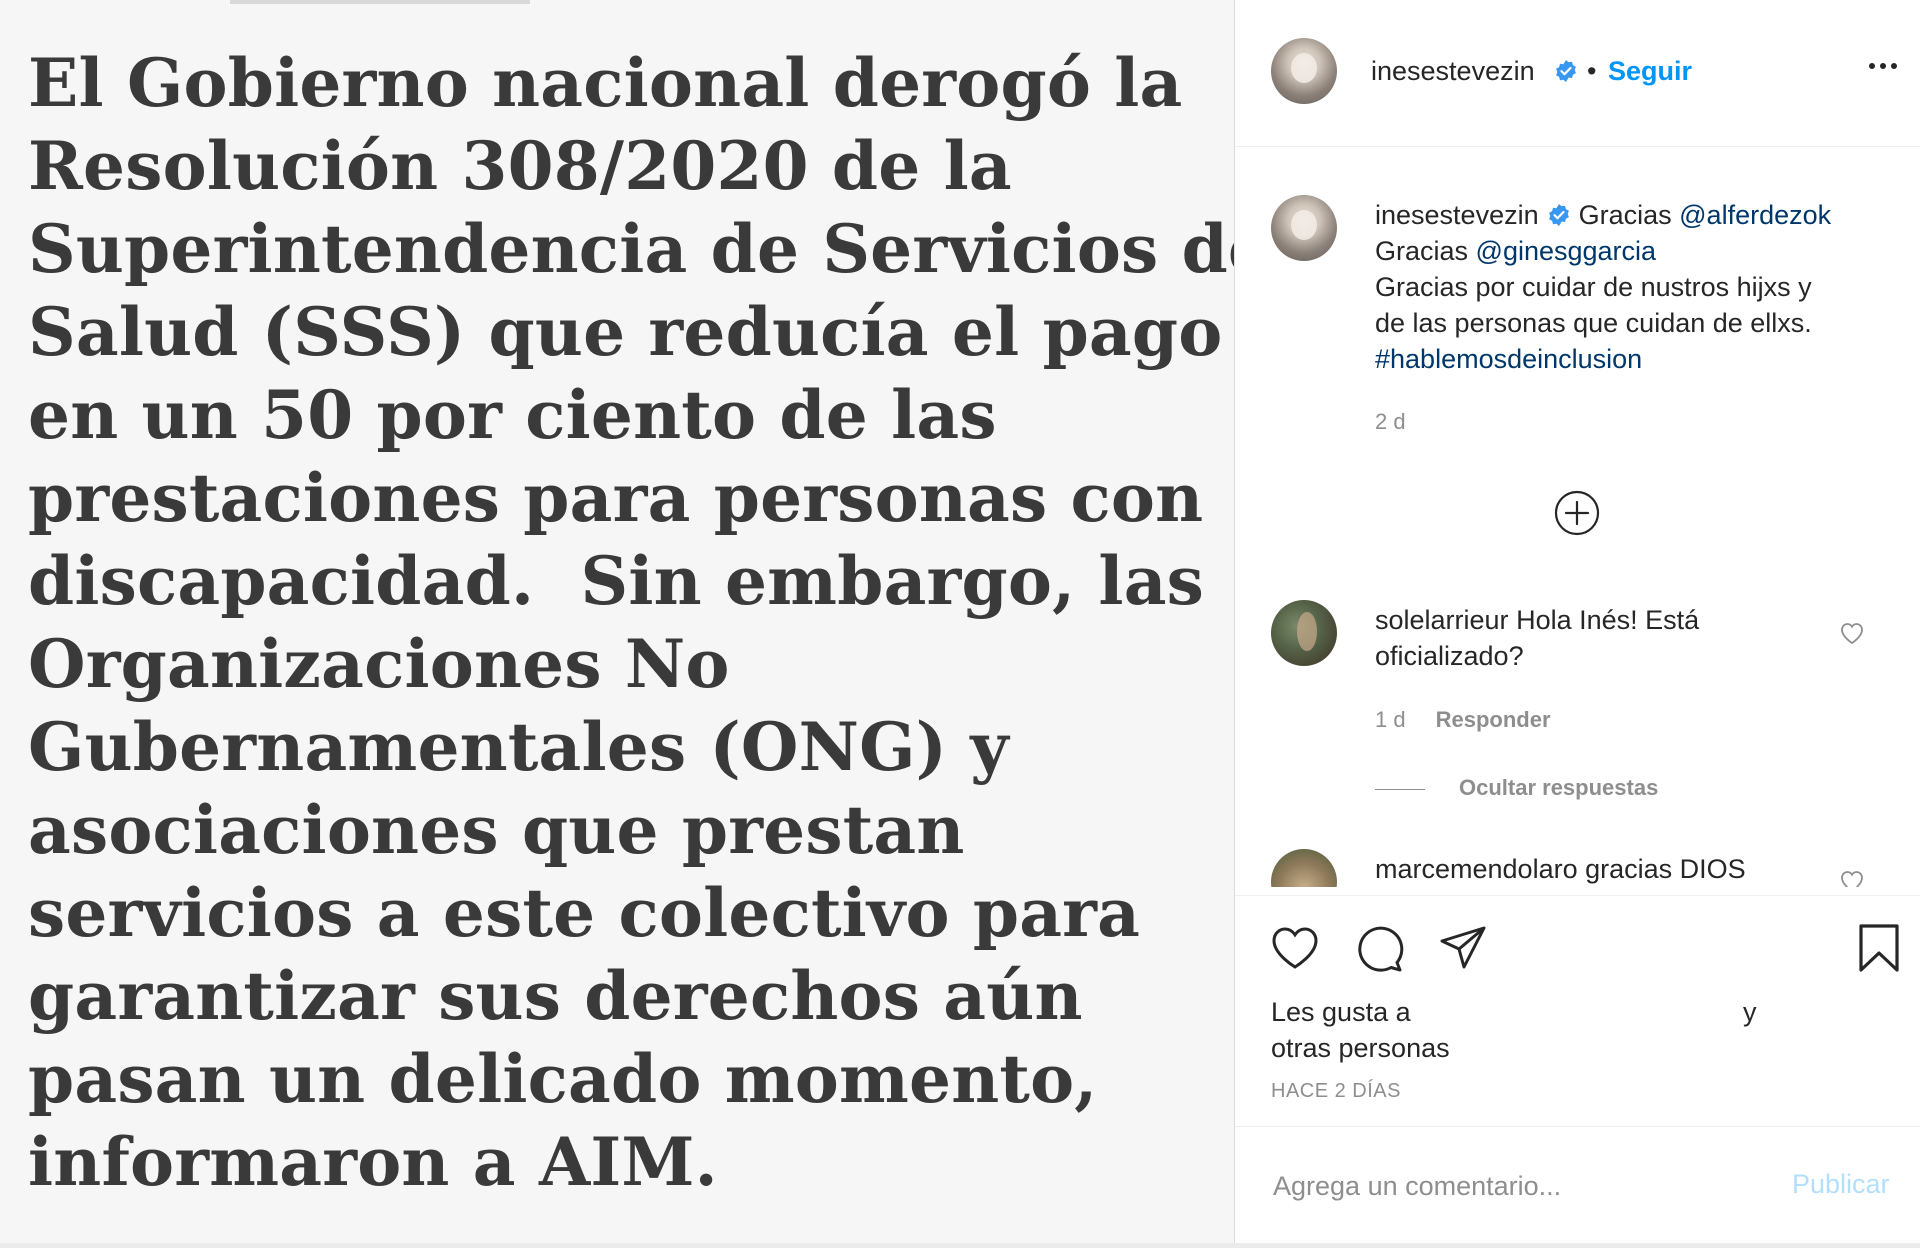 This screenshot has height=1248, width=1920. I want to click on caption-text: de las personas que cuidan de ellxs., so click(1593, 323).